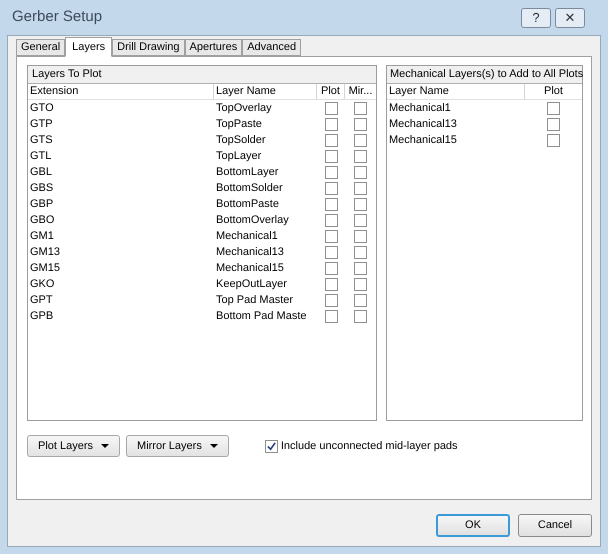 Image resolution: width=608 pixels, height=554 pixels. I want to click on table-cell-text: GBS, so click(41, 188).